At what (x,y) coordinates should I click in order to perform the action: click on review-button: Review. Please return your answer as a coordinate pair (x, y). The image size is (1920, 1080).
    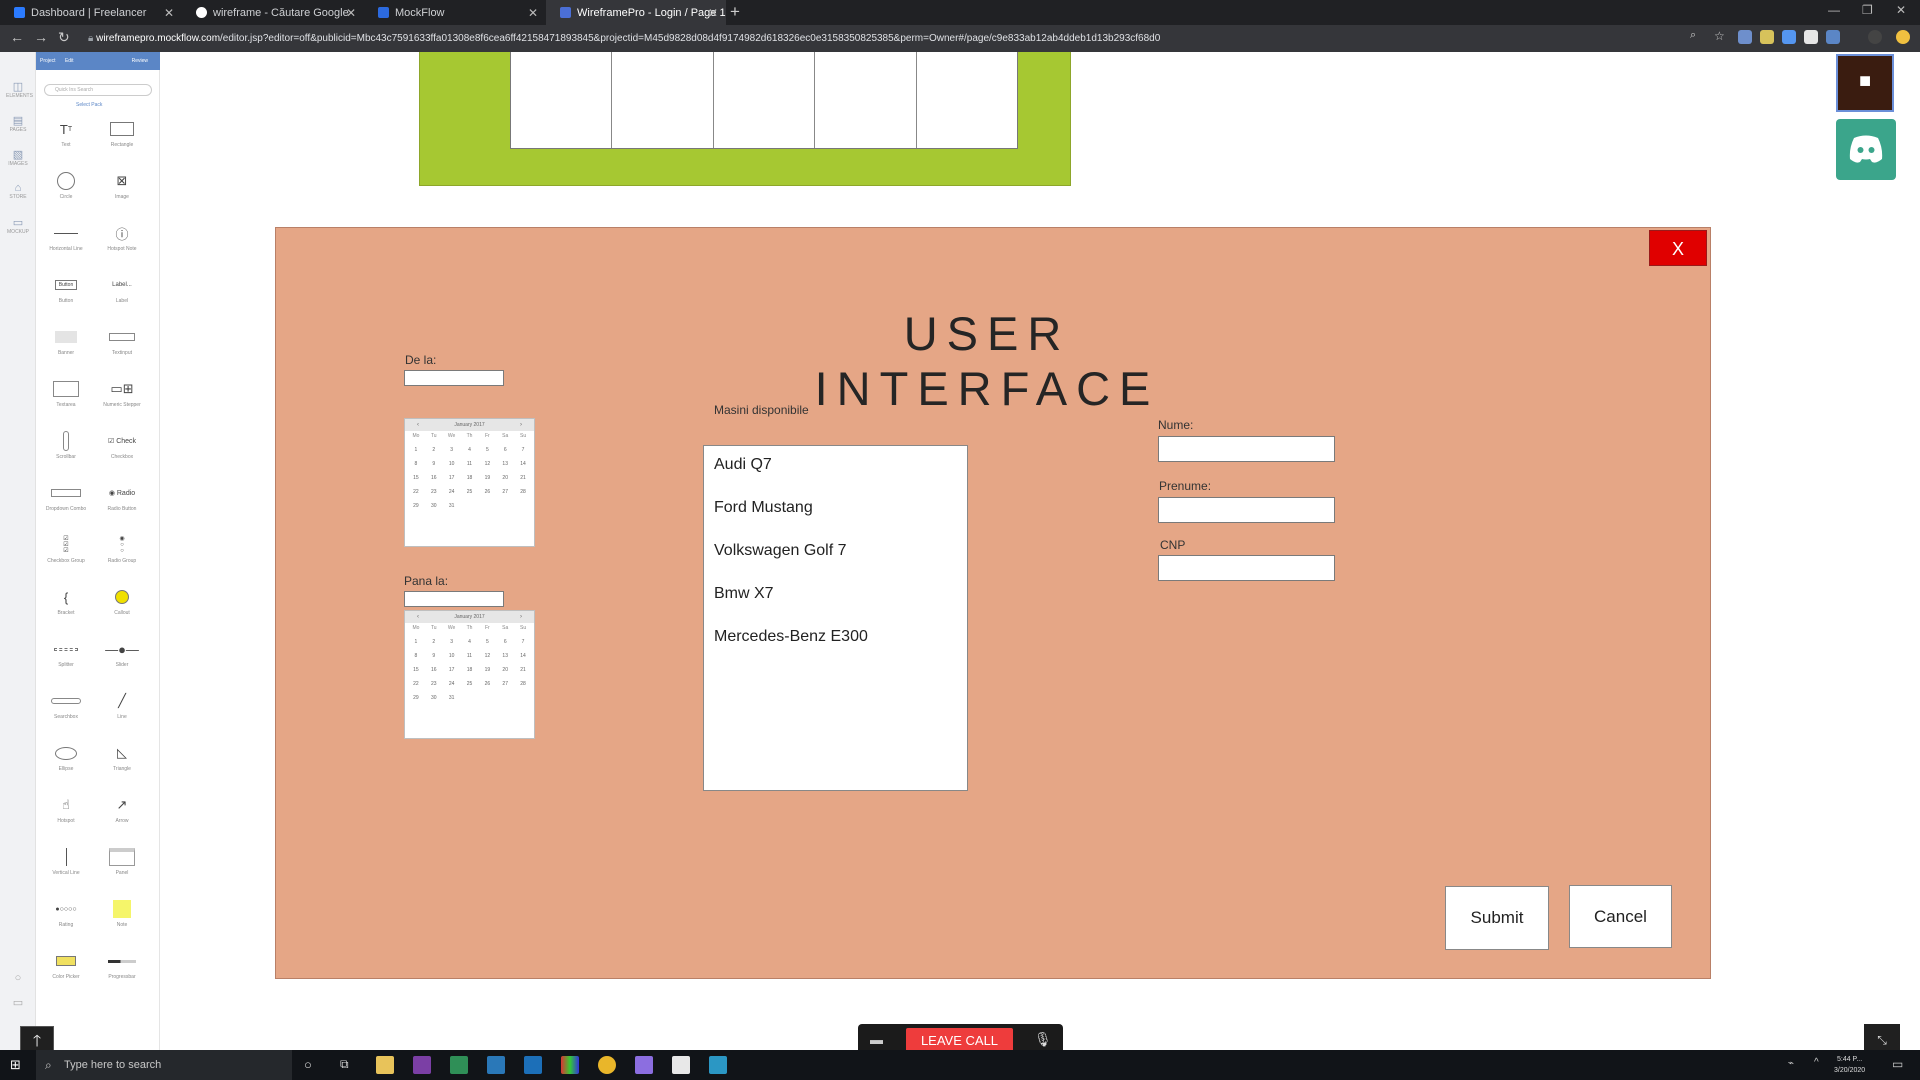
    Looking at the image, I should click on (140, 61).